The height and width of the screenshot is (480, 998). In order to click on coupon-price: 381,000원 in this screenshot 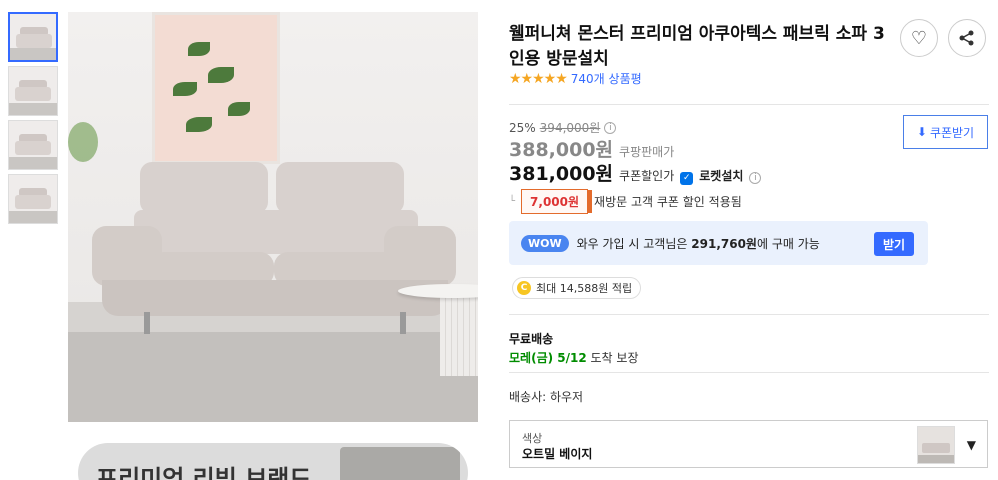, I will do `click(561, 174)`.